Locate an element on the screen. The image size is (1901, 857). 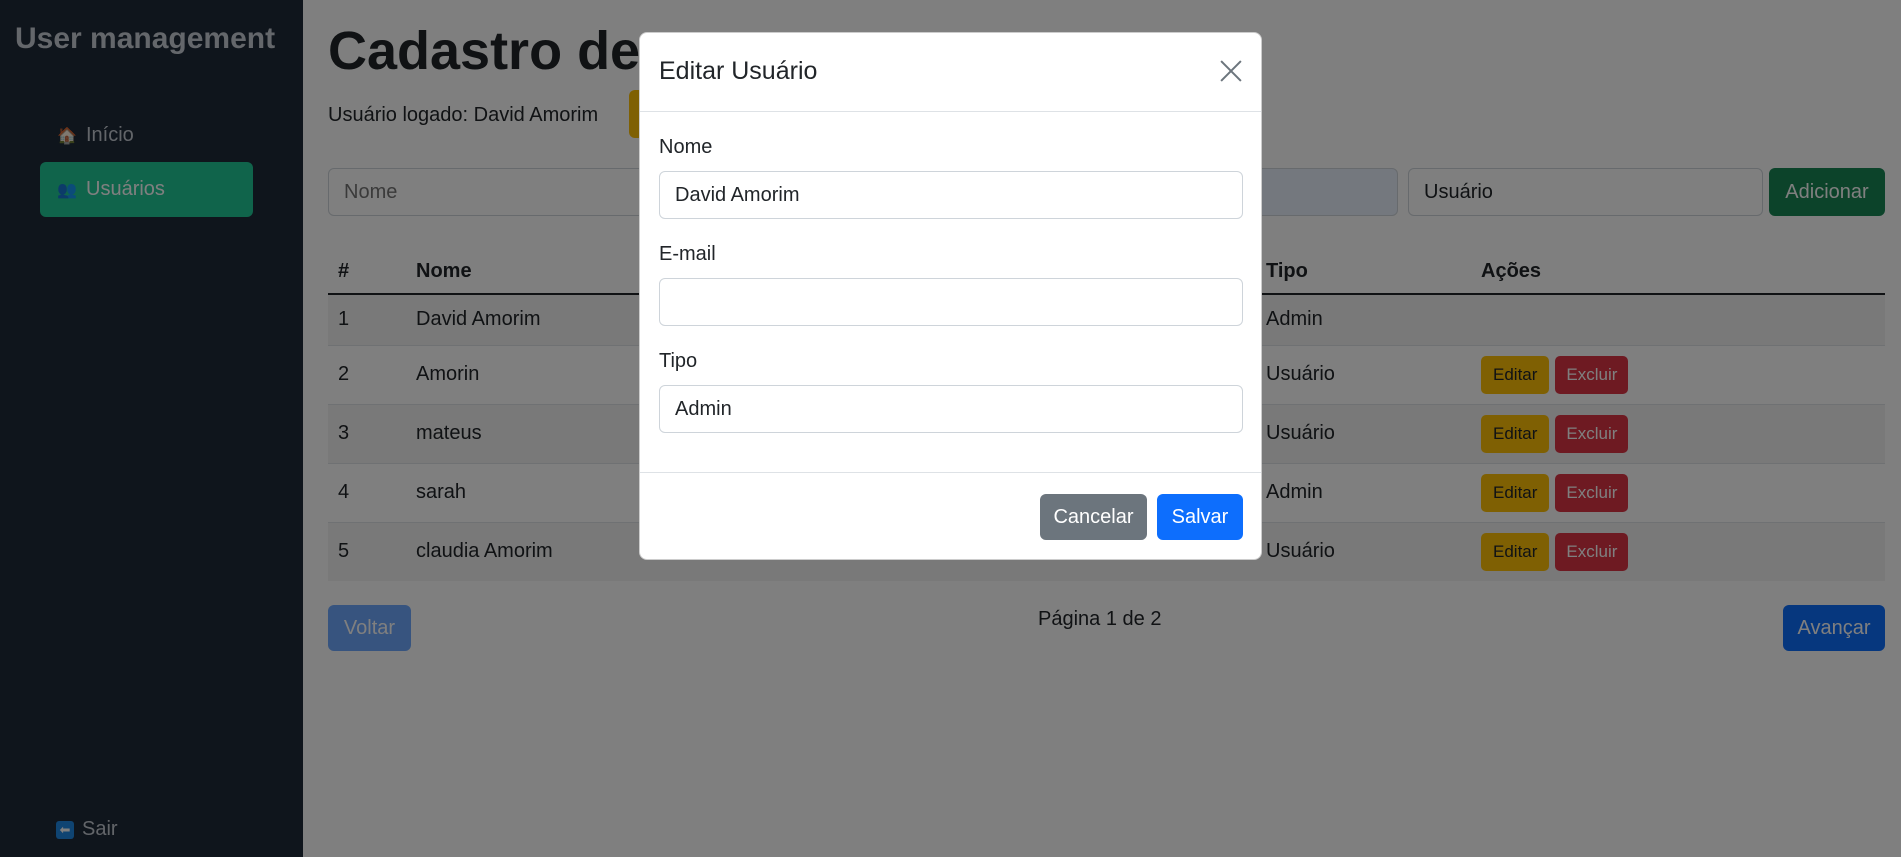
tipo-label: Tipo is located at coordinates (678, 361).